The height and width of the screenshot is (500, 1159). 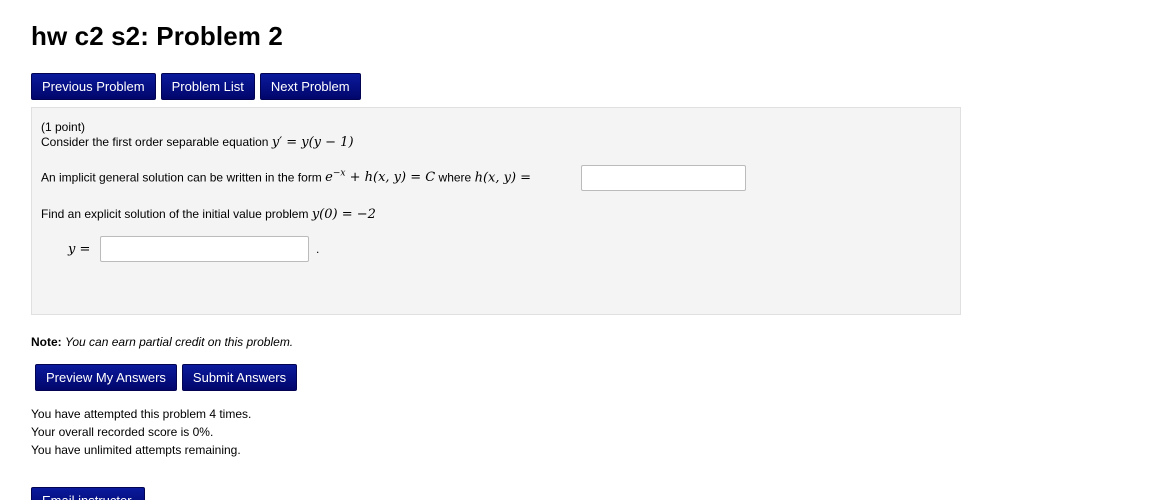 What do you see at coordinates (93, 86) in the screenshot?
I see `previous-problem-button: Previous Problem` at bounding box center [93, 86].